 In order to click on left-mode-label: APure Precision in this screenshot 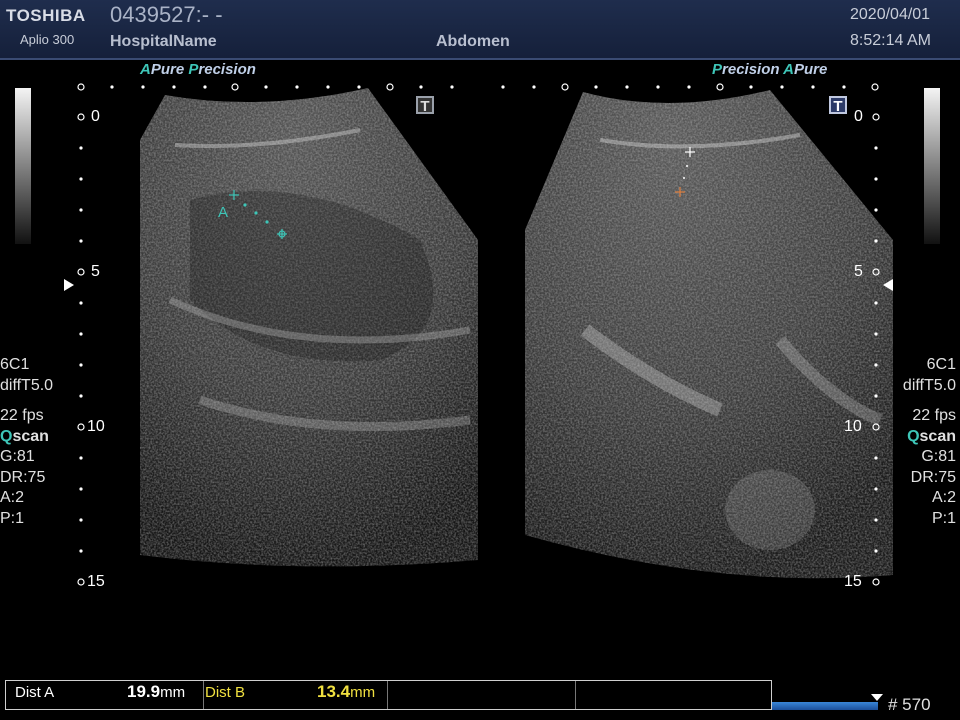, I will do `click(198, 69)`.